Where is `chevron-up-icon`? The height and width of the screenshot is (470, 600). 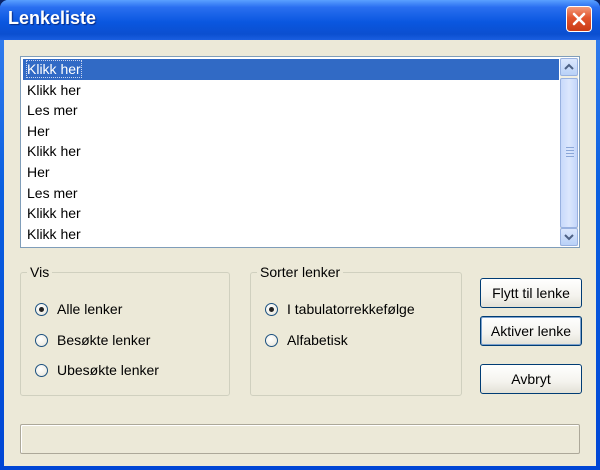
chevron-up-icon is located at coordinates (569, 66).